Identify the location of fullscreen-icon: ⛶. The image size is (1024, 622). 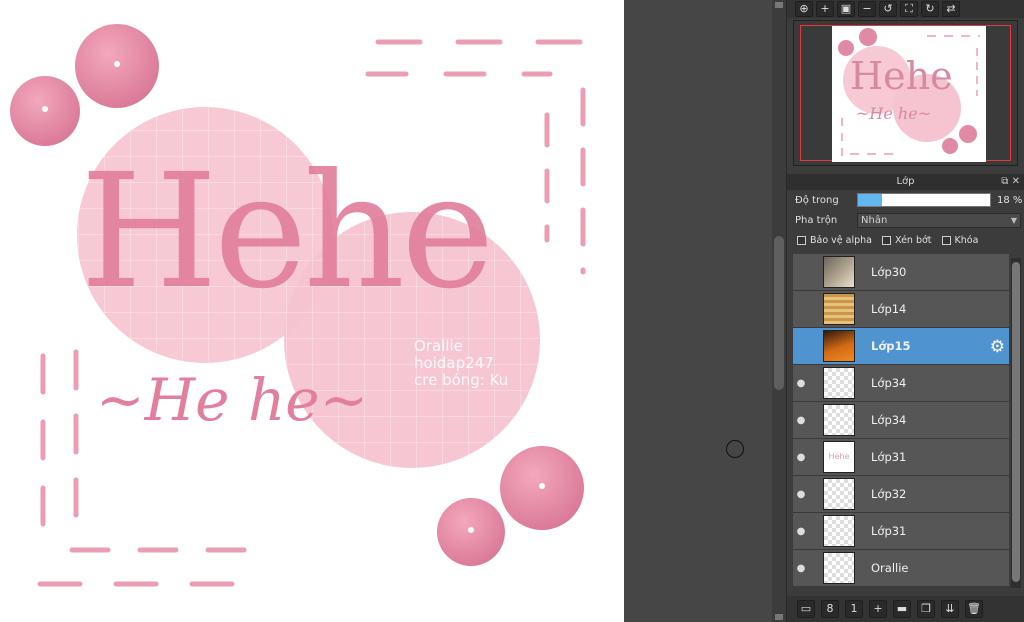
(909, 9).